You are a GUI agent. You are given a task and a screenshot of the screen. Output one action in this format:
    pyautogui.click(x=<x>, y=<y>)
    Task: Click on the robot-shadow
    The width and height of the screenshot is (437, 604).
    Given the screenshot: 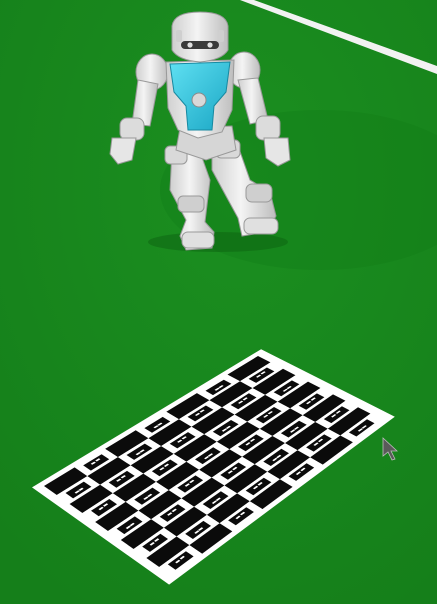 What is the action you would take?
    pyautogui.click(x=218, y=242)
    